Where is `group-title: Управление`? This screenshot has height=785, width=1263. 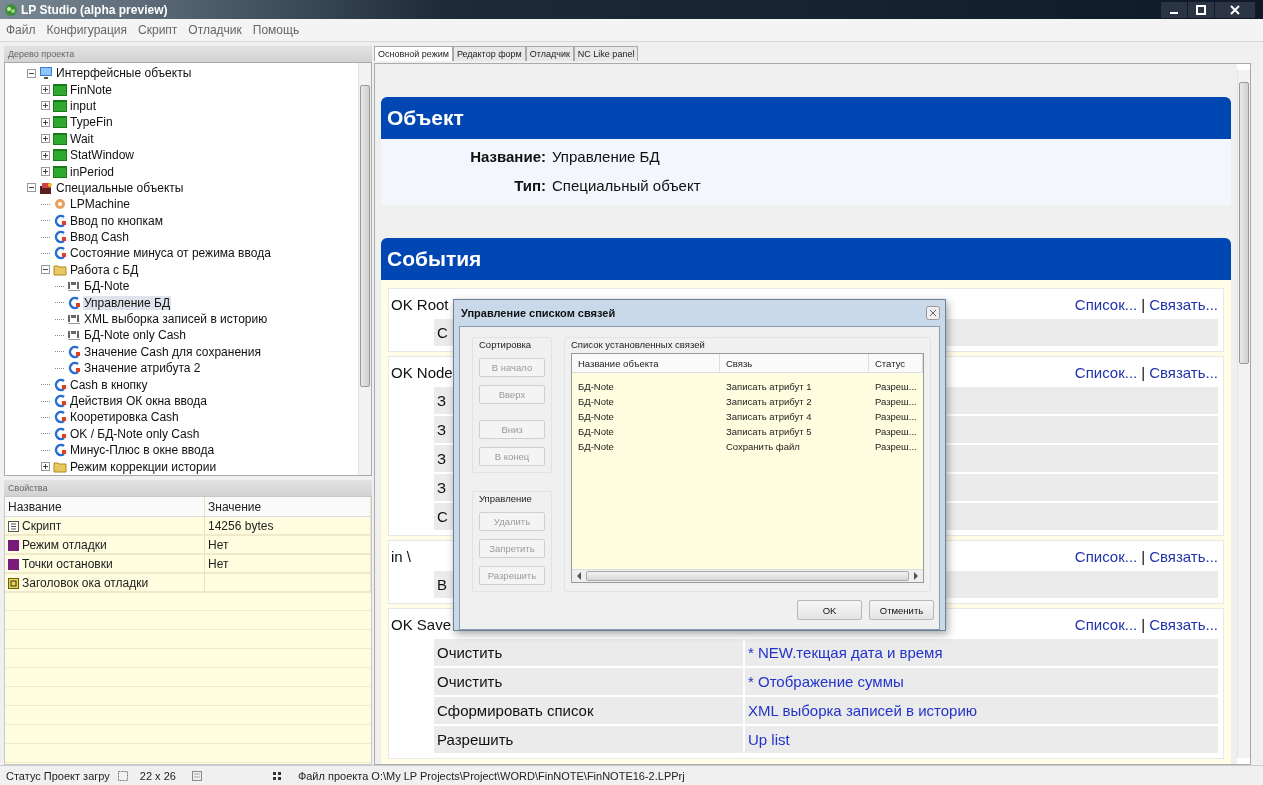 group-title: Управление is located at coordinates (506, 498).